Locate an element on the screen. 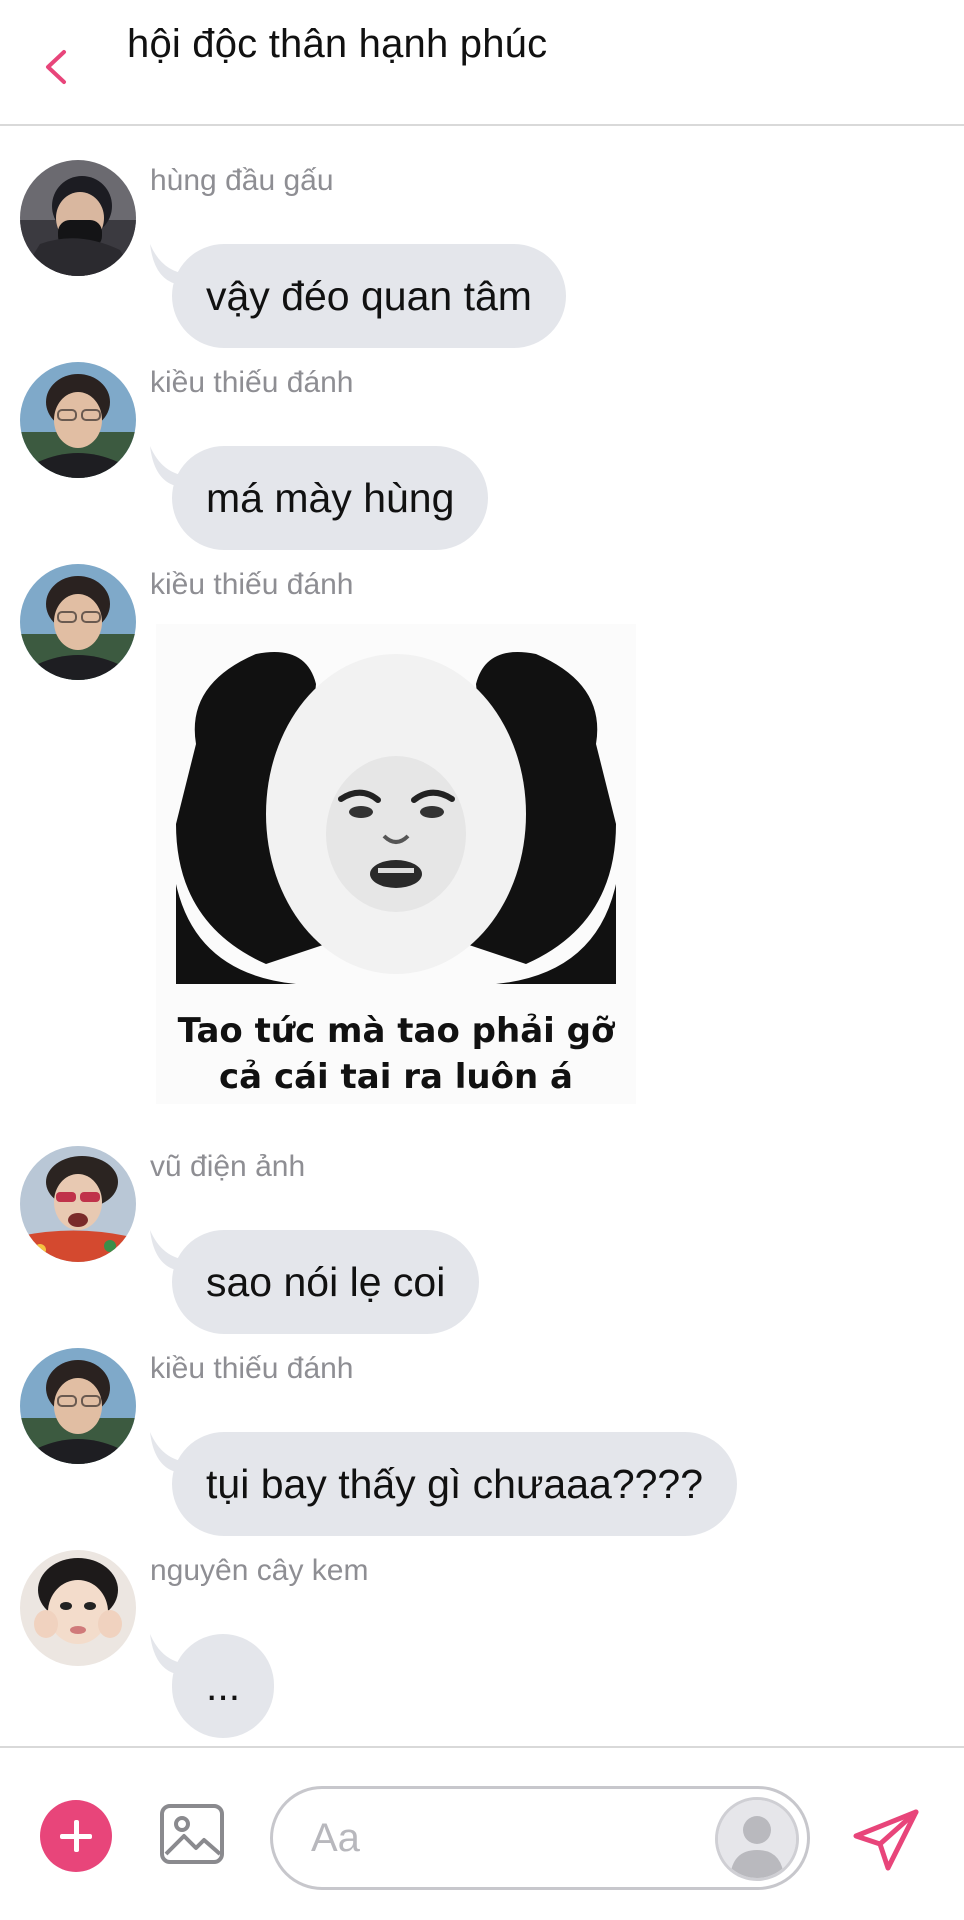 Image resolution: width=964 pixels, height=1920 pixels. send-button is located at coordinates (886, 1840).